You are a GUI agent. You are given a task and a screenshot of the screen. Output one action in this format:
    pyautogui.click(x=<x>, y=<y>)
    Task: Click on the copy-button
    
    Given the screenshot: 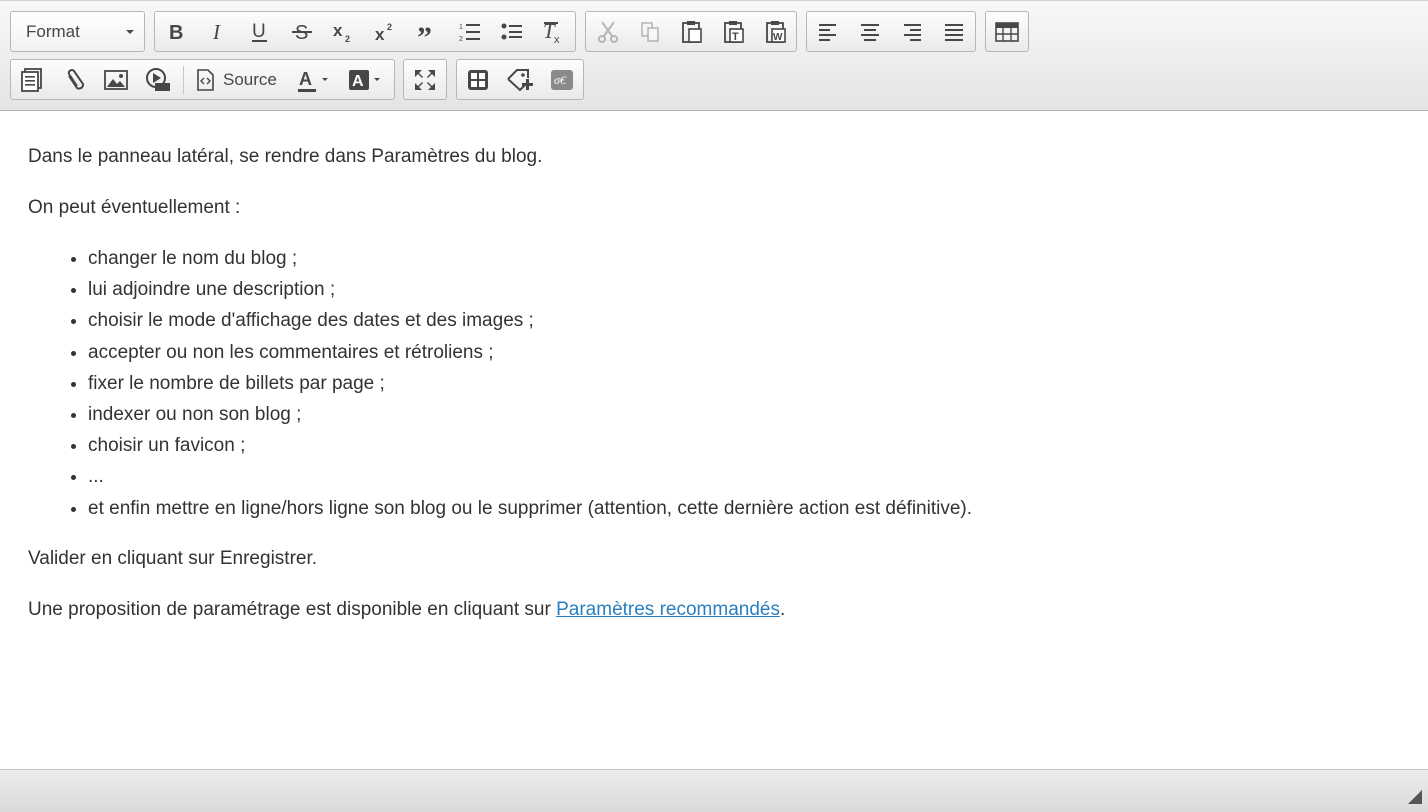 What is the action you would take?
    pyautogui.click(x=650, y=32)
    